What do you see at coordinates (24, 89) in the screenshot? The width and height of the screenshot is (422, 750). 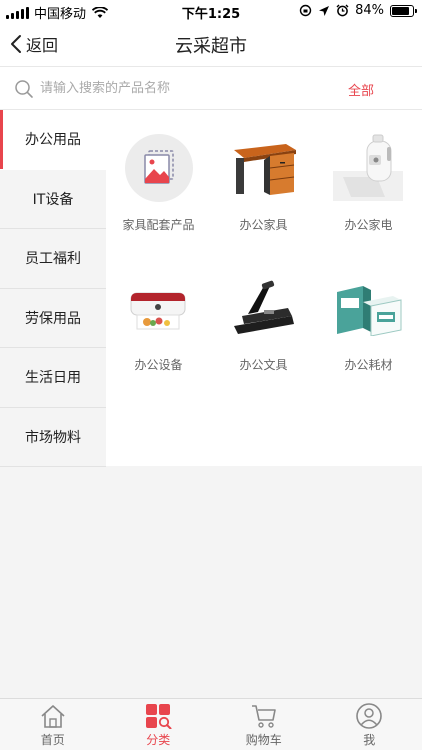 I see `search-icon` at bounding box center [24, 89].